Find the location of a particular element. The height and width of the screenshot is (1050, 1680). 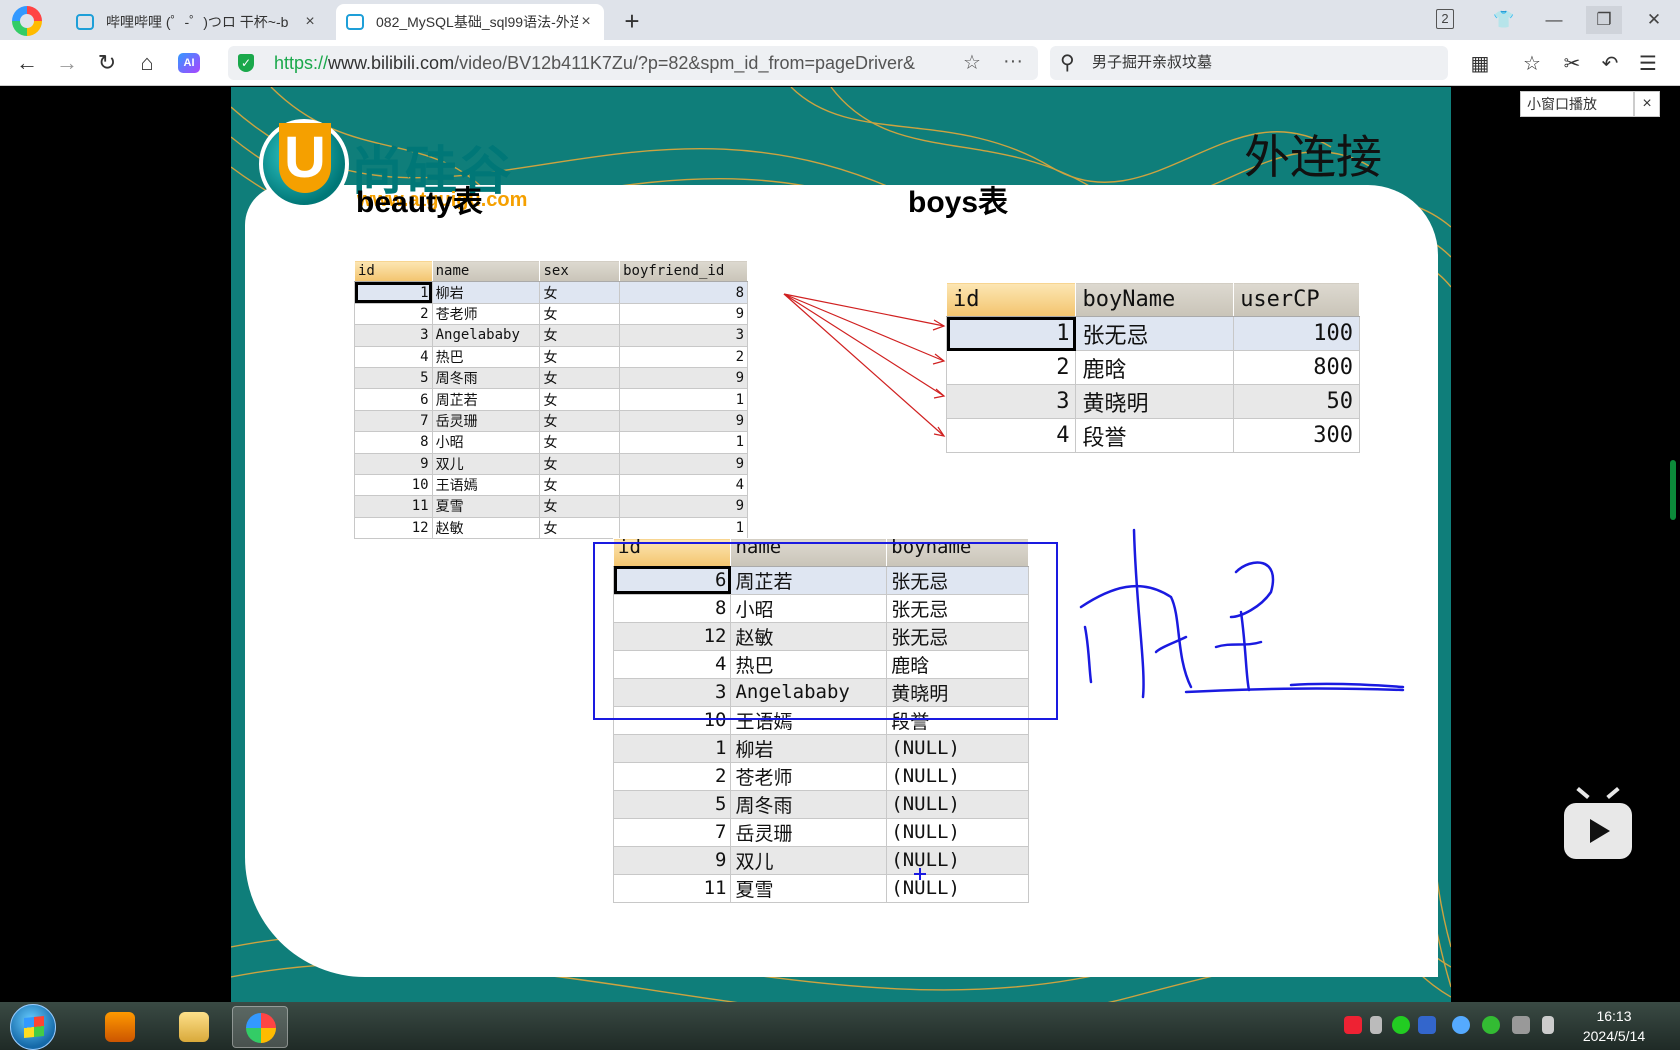

windows-taskbar: 16:13 2024/5/14 is located at coordinates (840, 1026).